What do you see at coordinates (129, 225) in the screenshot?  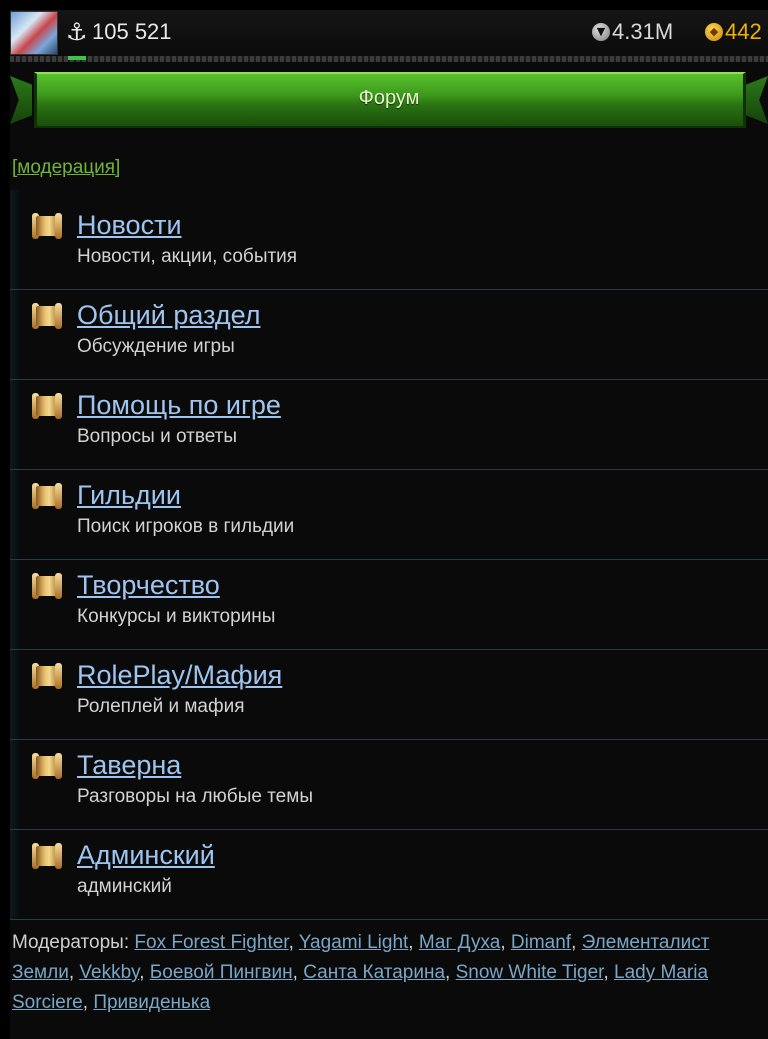 I see `forum-title-link: Новости` at bounding box center [129, 225].